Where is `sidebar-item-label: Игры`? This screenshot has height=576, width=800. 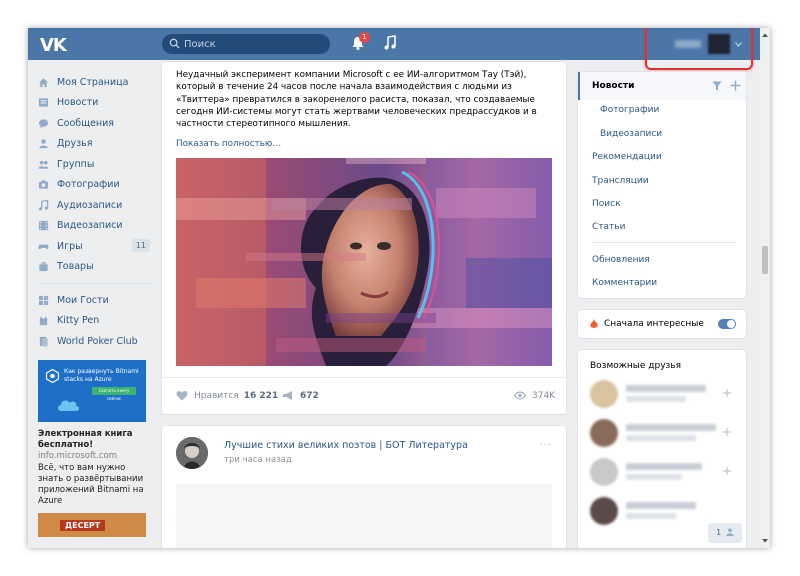 sidebar-item-label: Игры is located at coordinates (70, 246).